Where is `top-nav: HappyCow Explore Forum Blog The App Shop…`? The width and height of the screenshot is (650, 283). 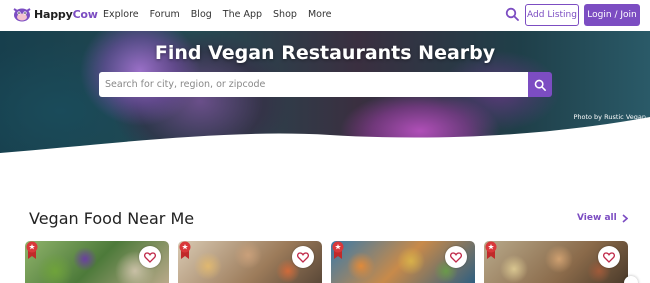
top-nav: HappyCow Explore Forum Blog The App Shop… is located at coordinates (325, 15).